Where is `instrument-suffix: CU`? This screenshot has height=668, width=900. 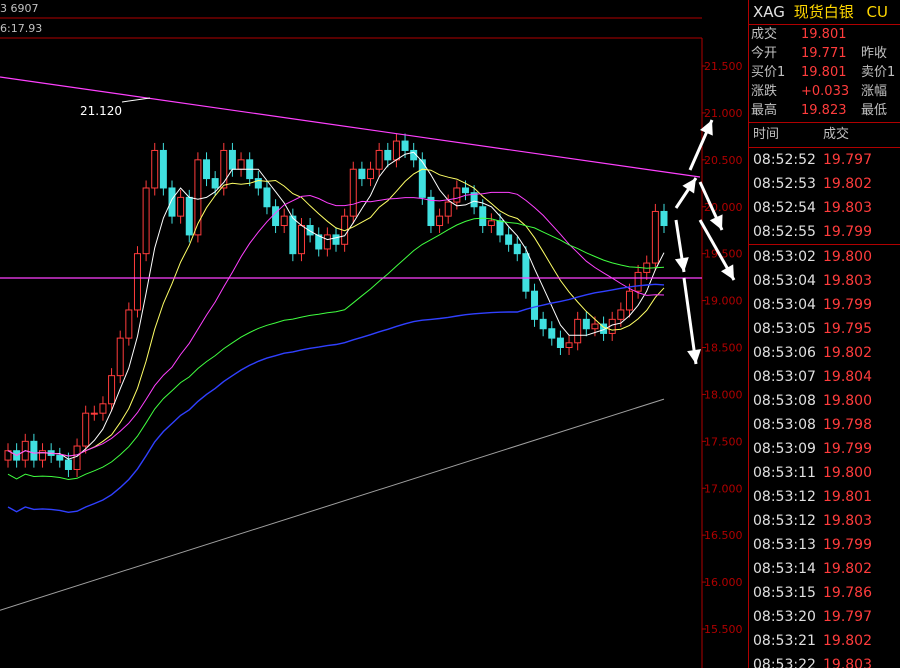
instrument-suffix: CU is located at coordinates (877, 12).